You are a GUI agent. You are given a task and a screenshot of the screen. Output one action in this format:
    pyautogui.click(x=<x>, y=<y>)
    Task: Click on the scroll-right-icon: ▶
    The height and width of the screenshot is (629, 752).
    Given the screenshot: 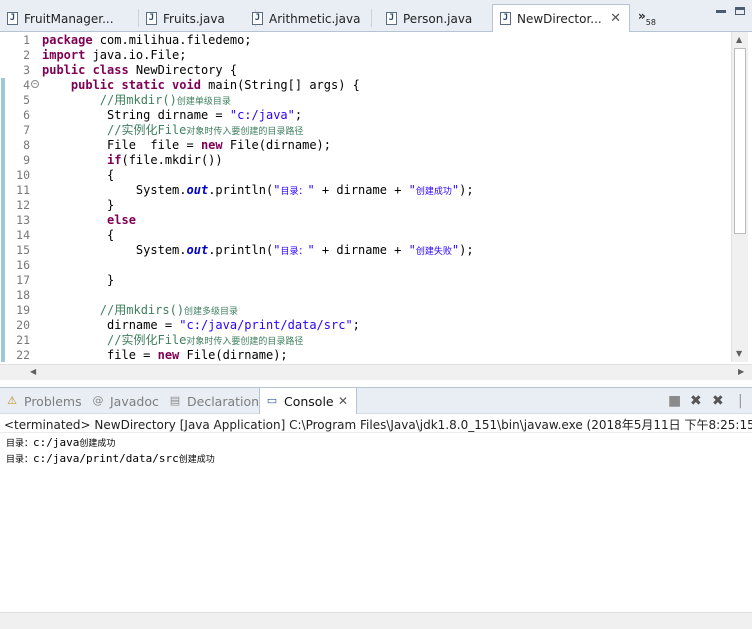 What is the action you would take?
    pyautogui.click(x=741, y=371)
    